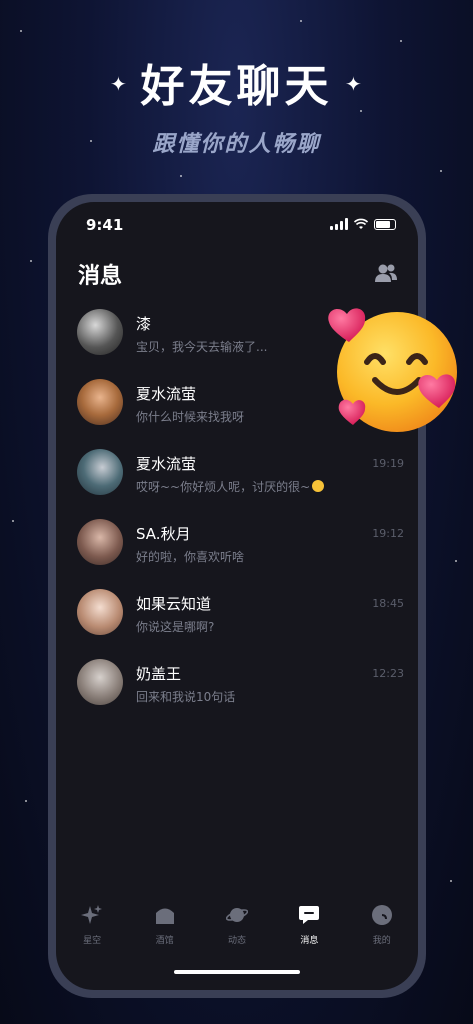 The image size is (473, 1024). Describe the element at coordinates (361, 223) in the screenshot. I see `wifi-icon` at that location.